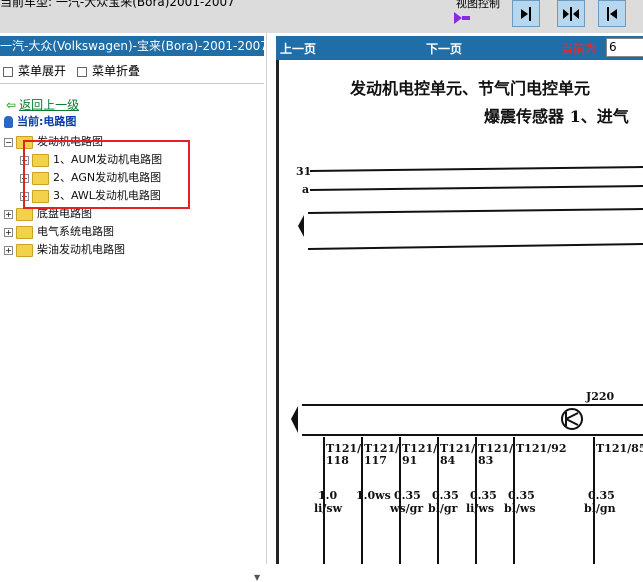 This screenshot has height=582, width=643. I want to click on pin-label: T121/92, so click(541, 448).